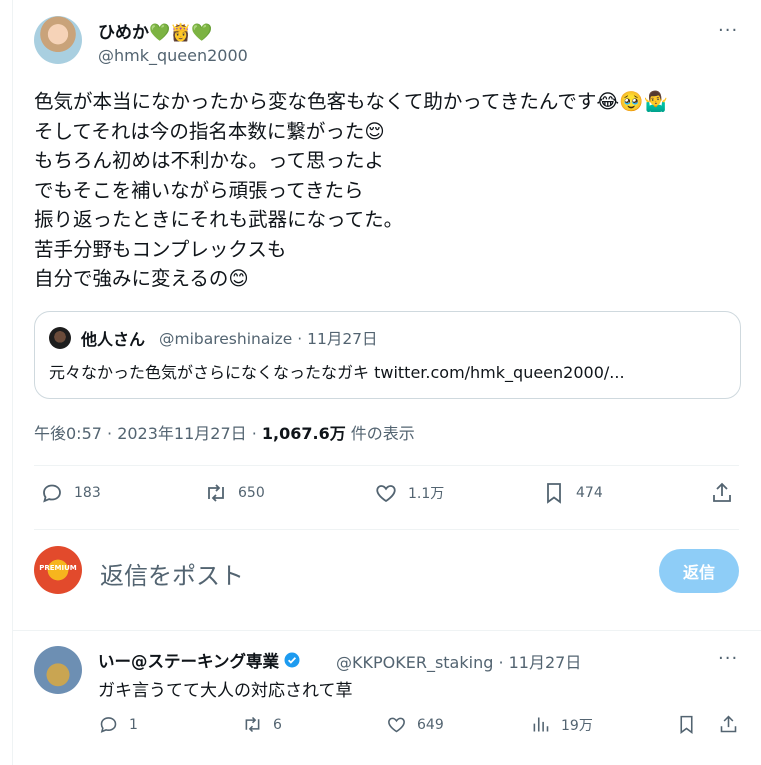 This screenshot has width=761, height=765. I want to click on reply-views-button: 19万, so click(561, 724).